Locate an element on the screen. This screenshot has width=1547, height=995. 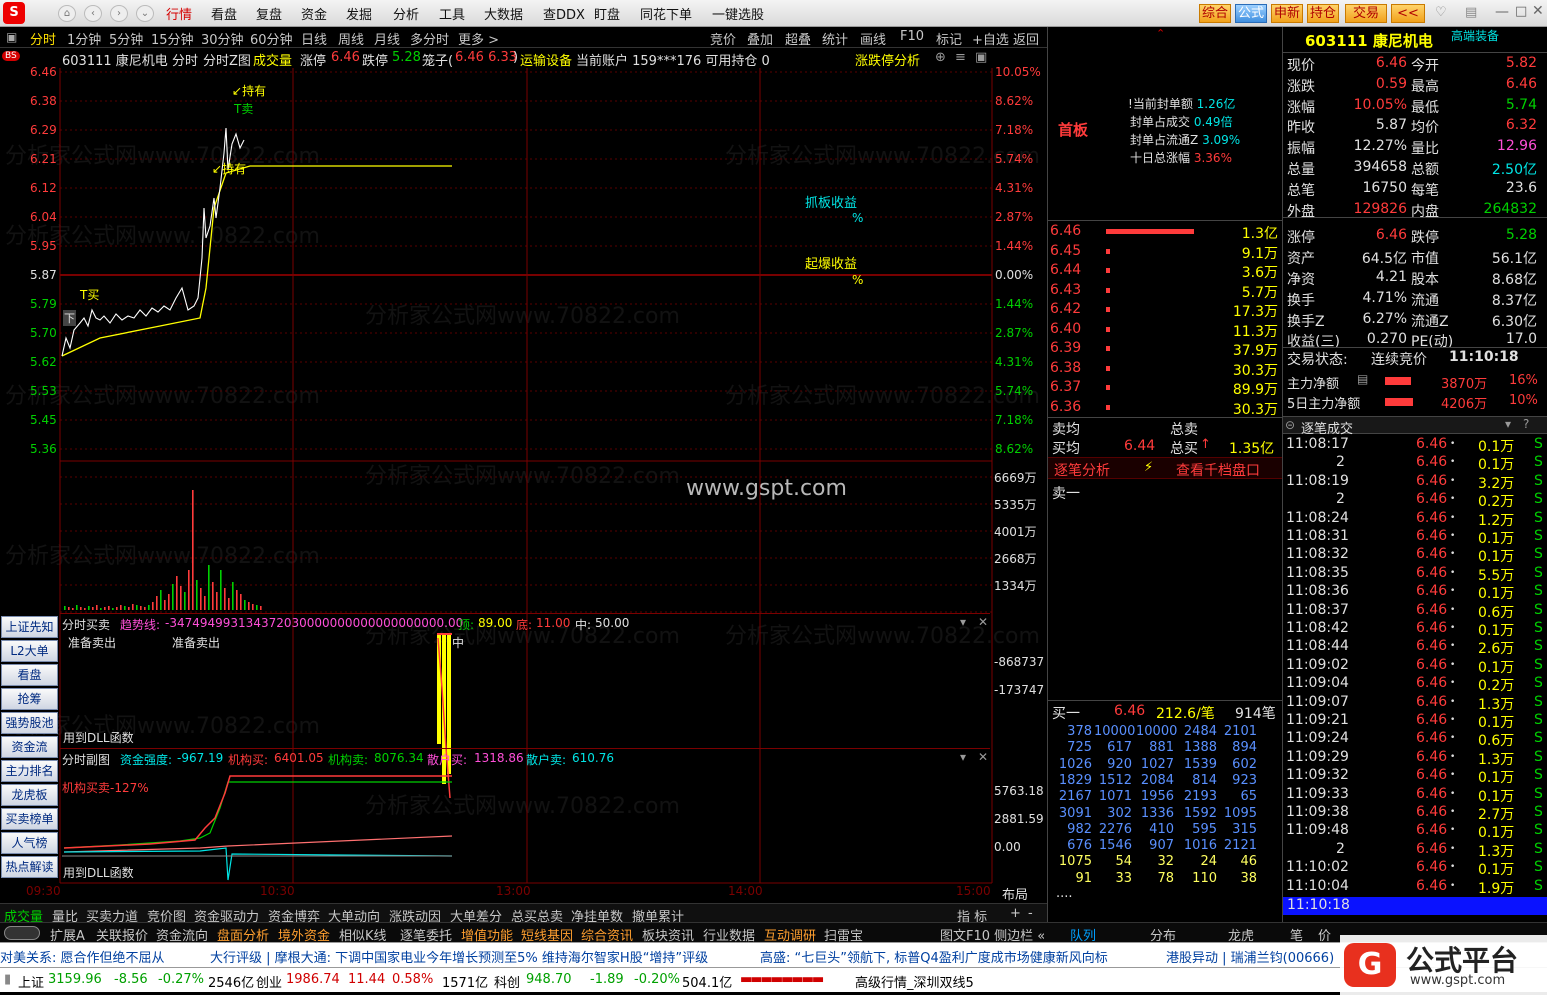
sidebar-hot-topics: 热点解读 is located at coordinates (29, 867).